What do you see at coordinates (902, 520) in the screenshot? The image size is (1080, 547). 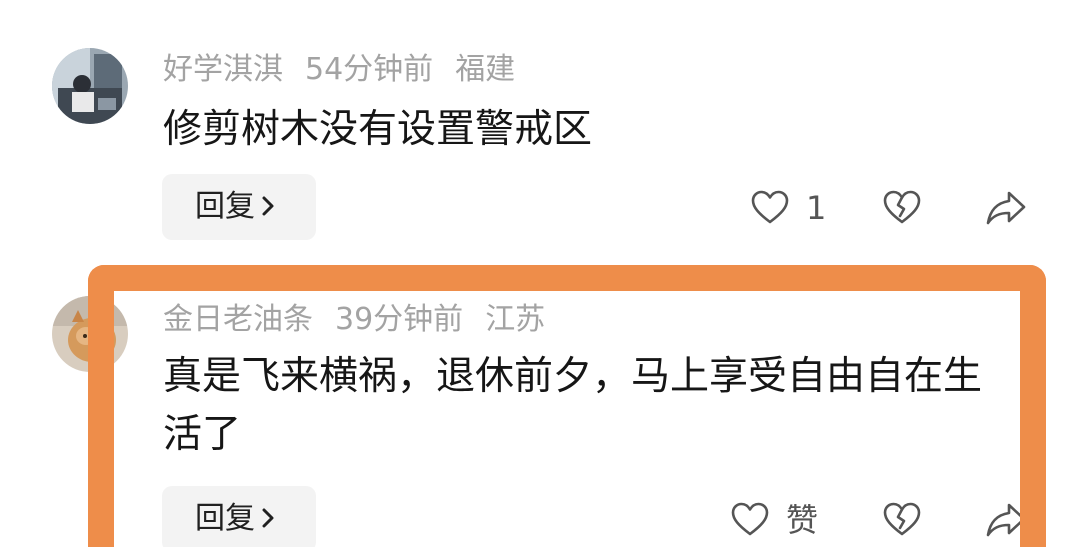 I see `dislike-button` at bounding box center [902, 520].